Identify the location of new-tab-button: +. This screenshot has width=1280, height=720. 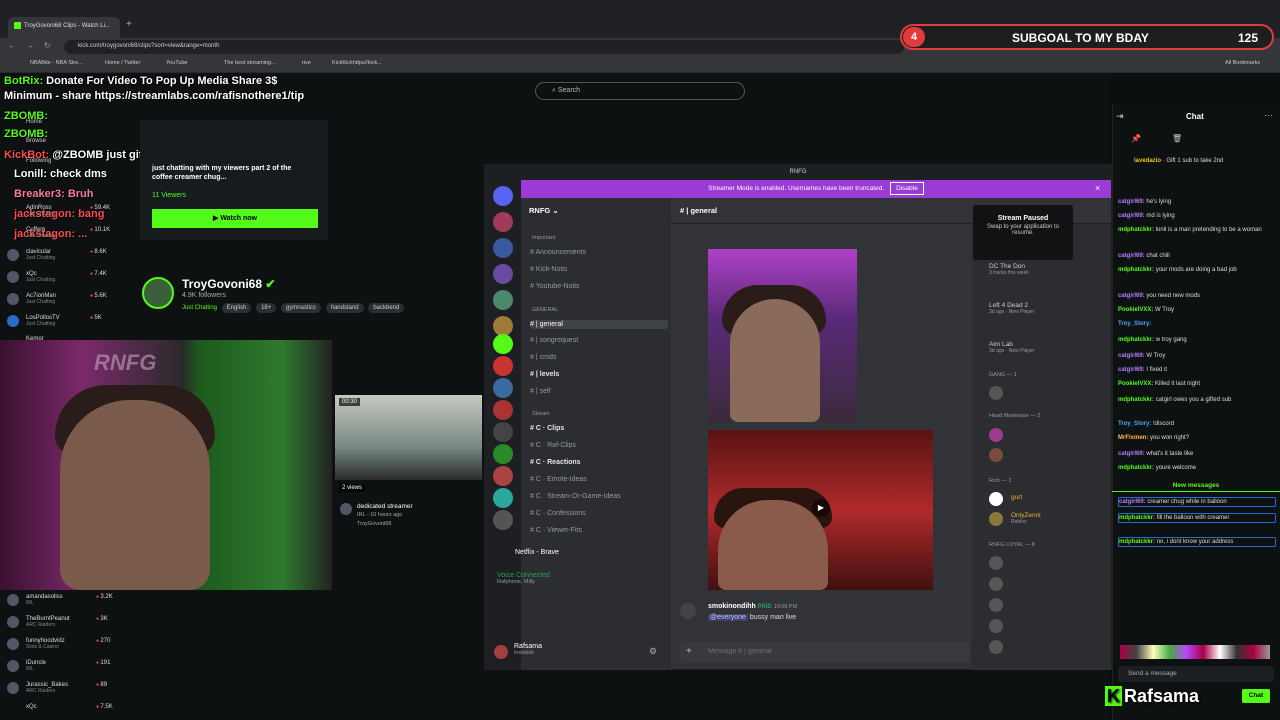
(129, 24).